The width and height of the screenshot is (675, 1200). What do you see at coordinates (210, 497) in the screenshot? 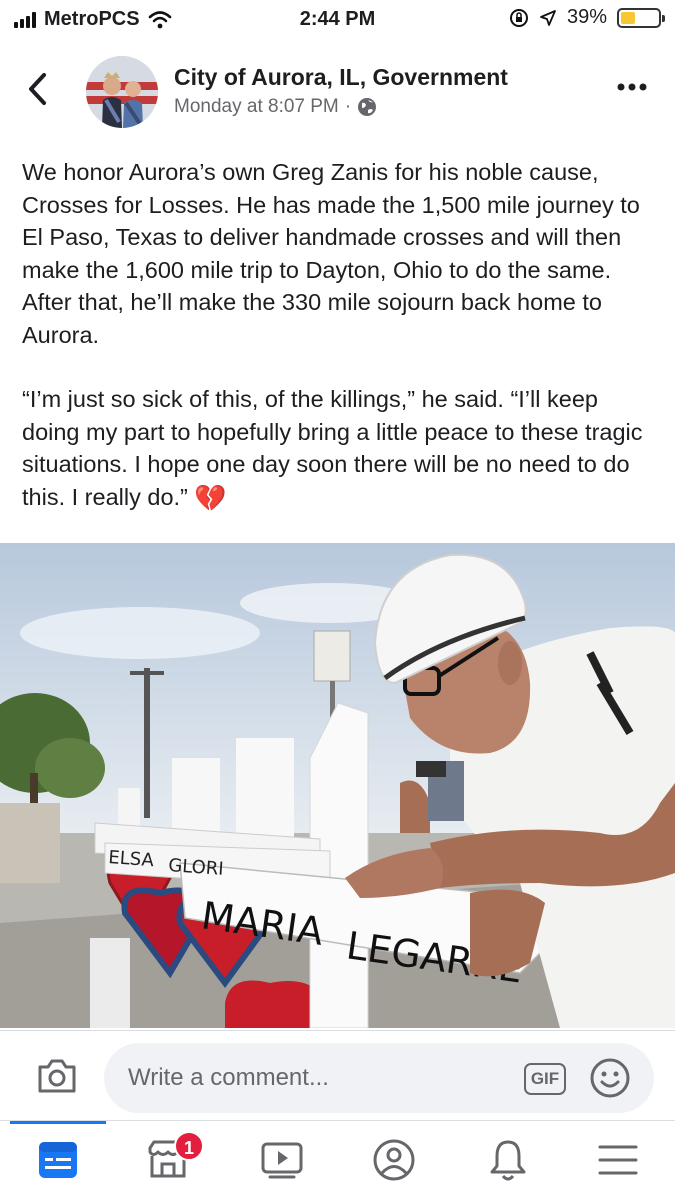
I see `broken-heart-icon: 💔` at bounding box center [210, 497].